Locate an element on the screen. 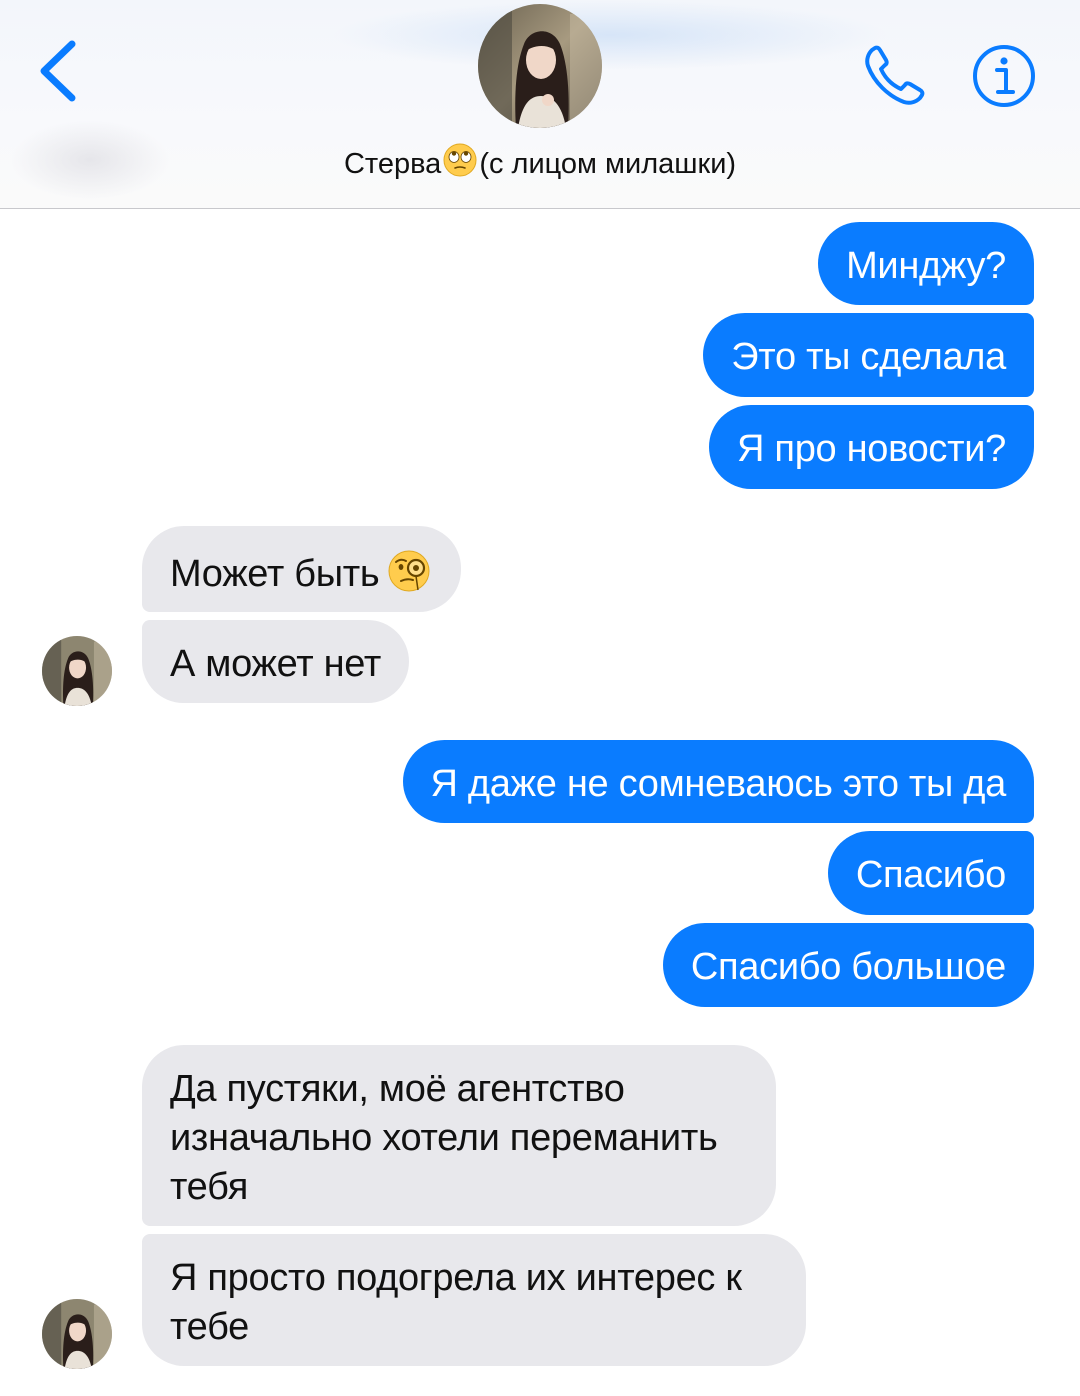 The height and width of the screenshot is (1396, 1080). contact-avatar is located at coordinates (540, 66).